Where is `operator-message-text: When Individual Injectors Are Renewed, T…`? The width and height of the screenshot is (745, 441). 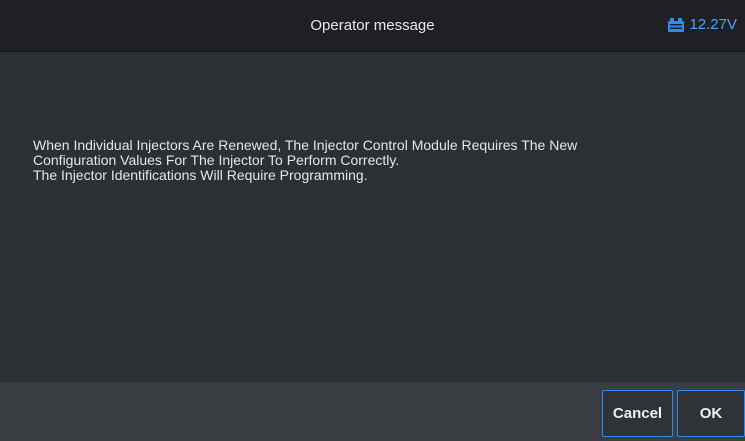 operator-message-text: When Individual Injectors Are Renewed, T… is located at coordinates (305, 160).